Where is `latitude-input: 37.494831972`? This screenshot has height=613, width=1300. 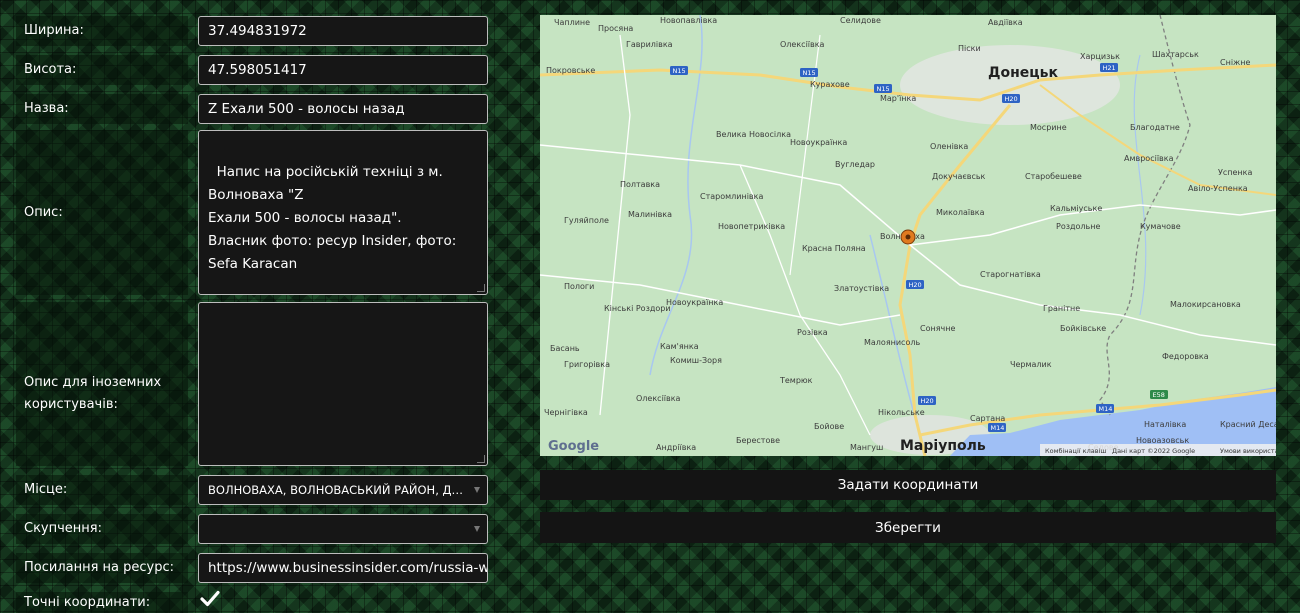 latitude-input: 37.494831972 is located at coordinates (343, 31).